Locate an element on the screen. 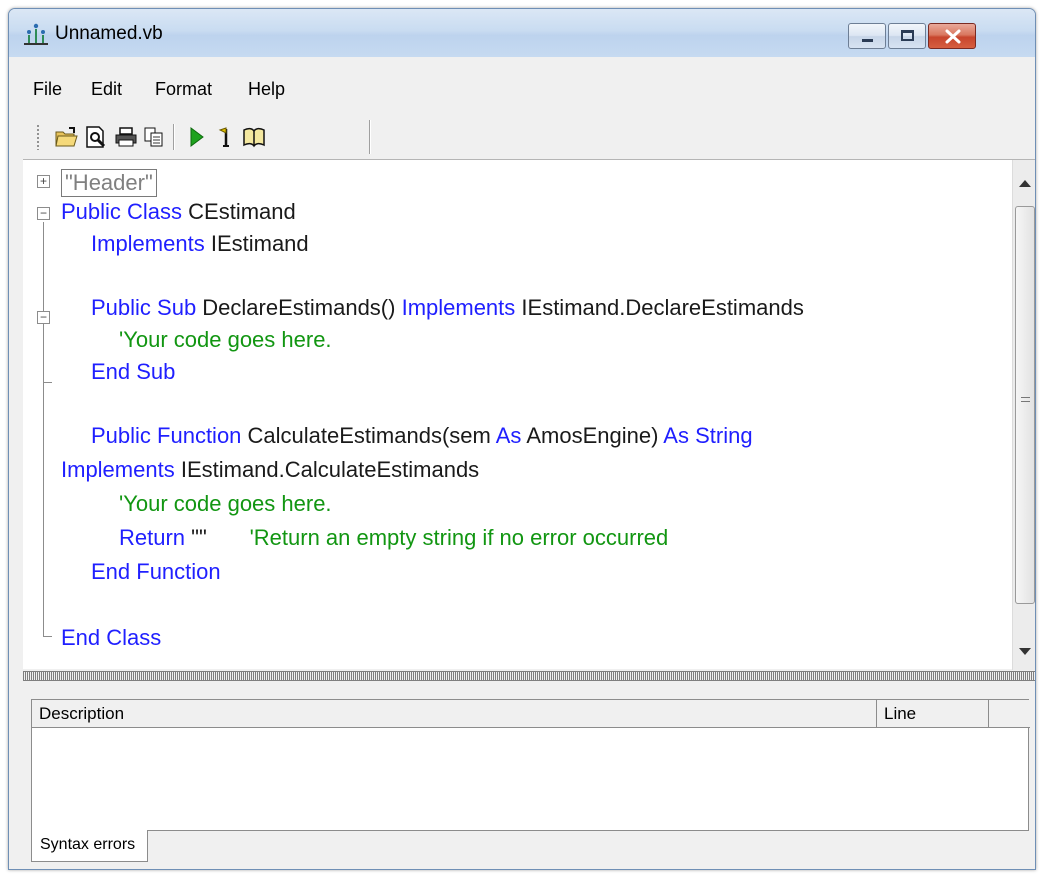 The image size is (1041, 874). run-icon is located at coordinates (197, 137).